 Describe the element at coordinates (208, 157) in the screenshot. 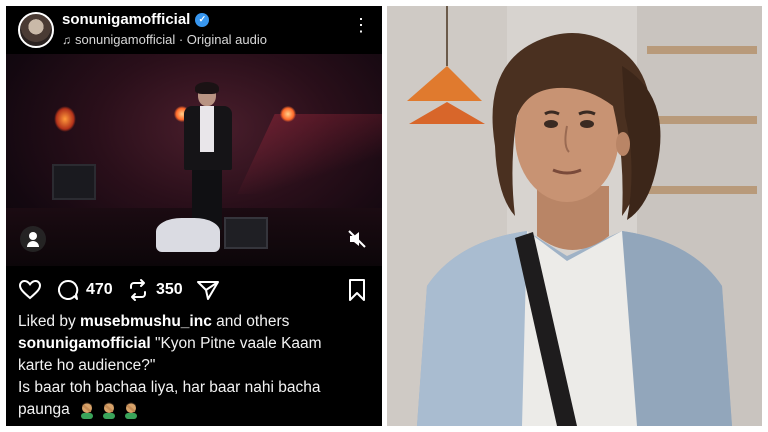

I see `performer-figure` at that location.